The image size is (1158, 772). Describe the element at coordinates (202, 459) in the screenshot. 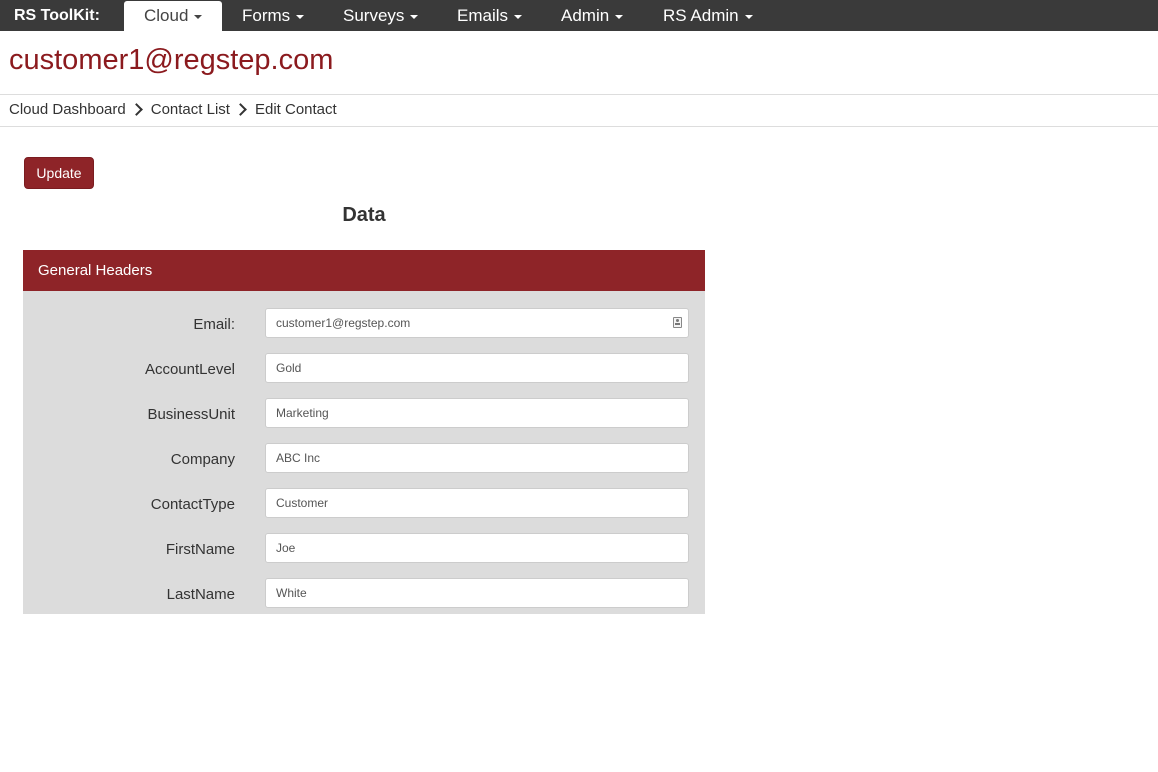

I see `company-label: Company` at that location.